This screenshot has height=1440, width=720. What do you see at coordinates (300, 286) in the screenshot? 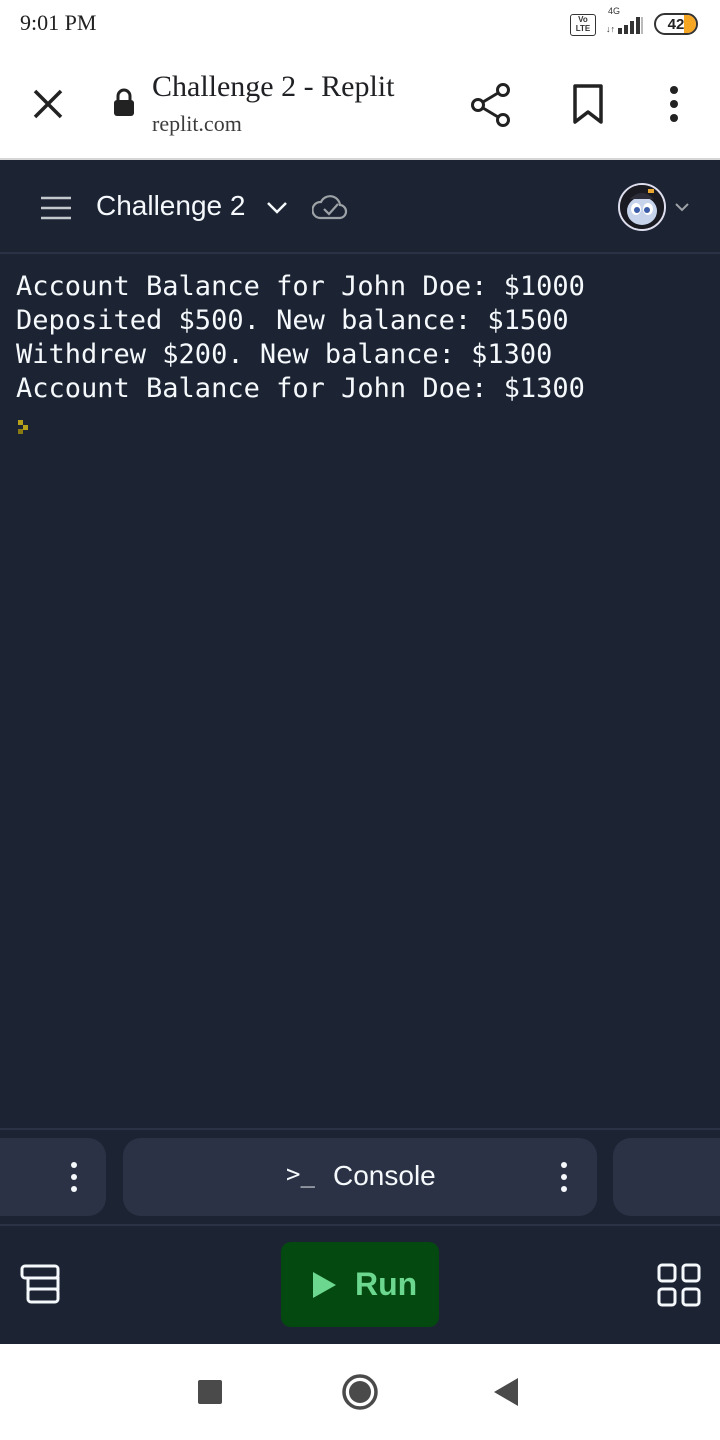
I see `console-line: Account Balance for John Doe: $1000` at bounding box center [300, 286].